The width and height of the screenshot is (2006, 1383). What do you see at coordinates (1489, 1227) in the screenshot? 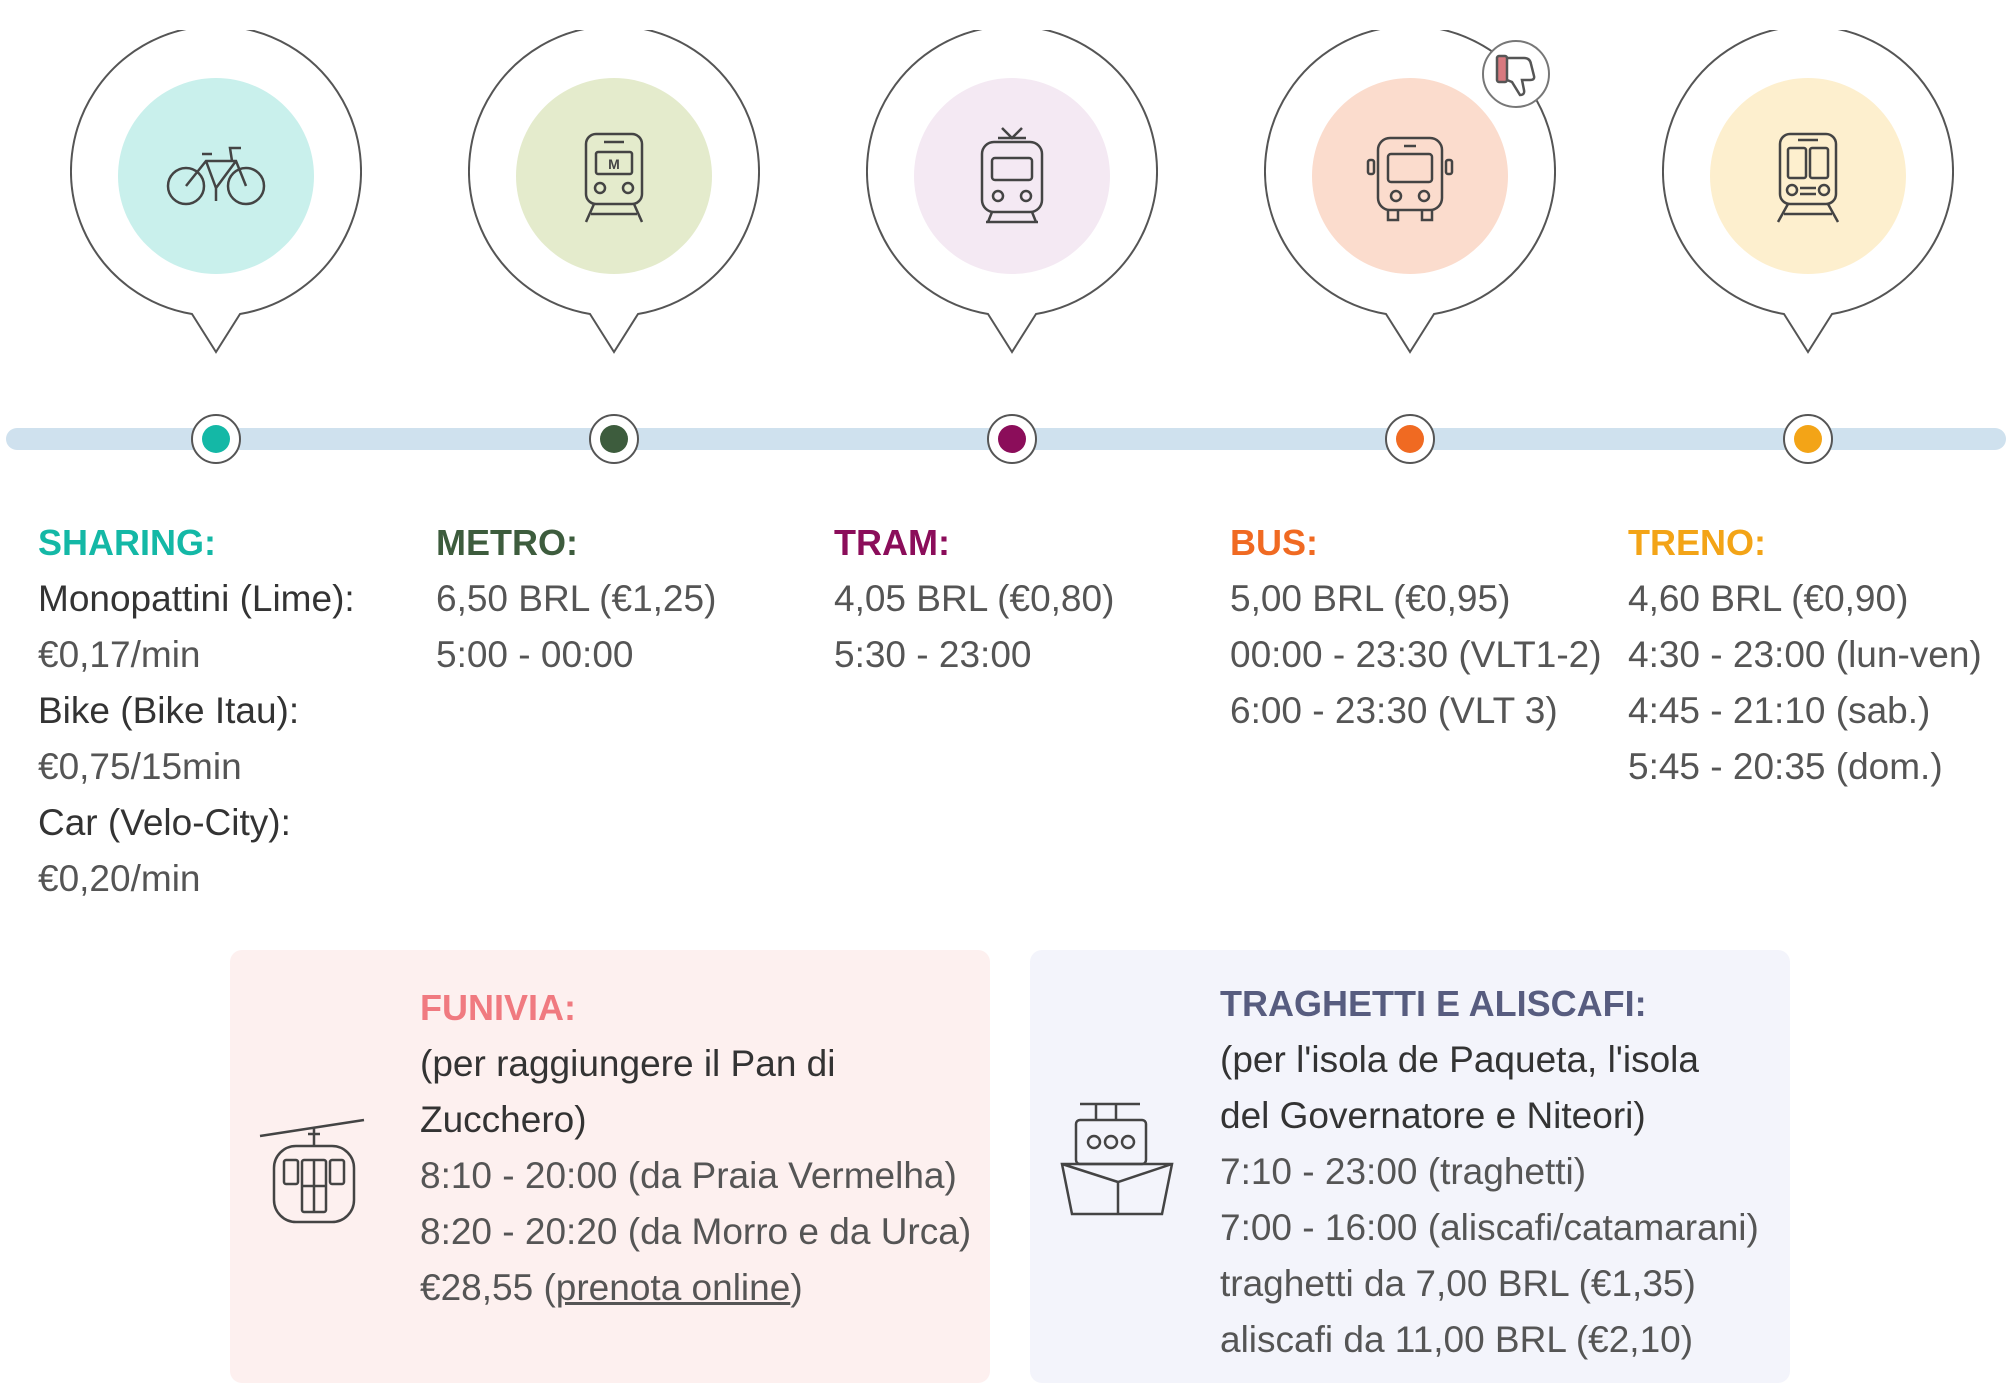
I see `traghetti-line: 7:00 - 16:00 (aliscafi/catamarani)` at bounding box center [1489, 1227].